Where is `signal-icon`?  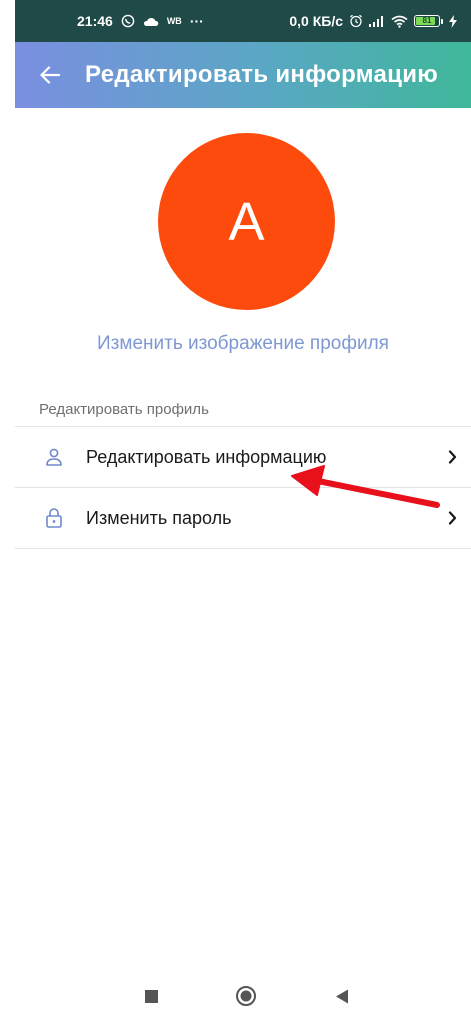
signal-icon is located at coordinates (377, 21).